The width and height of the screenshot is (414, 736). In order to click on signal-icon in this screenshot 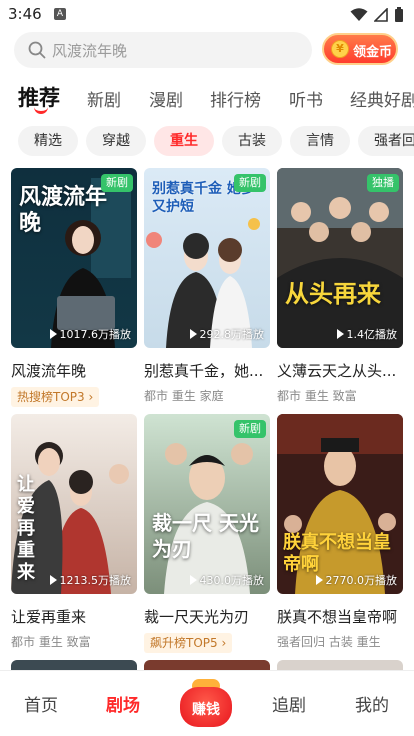, I will do `click(381, 15)`.